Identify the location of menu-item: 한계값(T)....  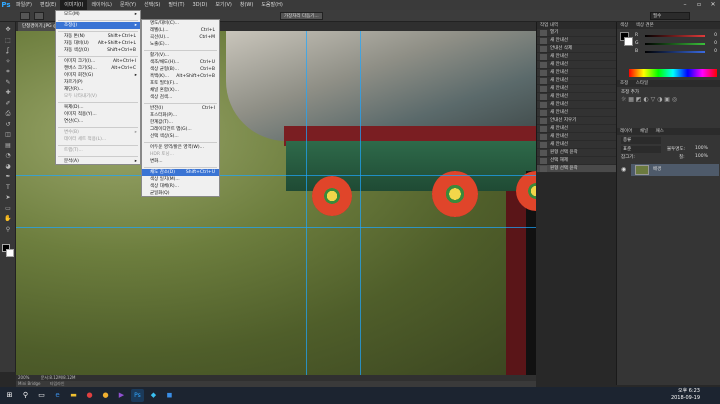
(180, 122).